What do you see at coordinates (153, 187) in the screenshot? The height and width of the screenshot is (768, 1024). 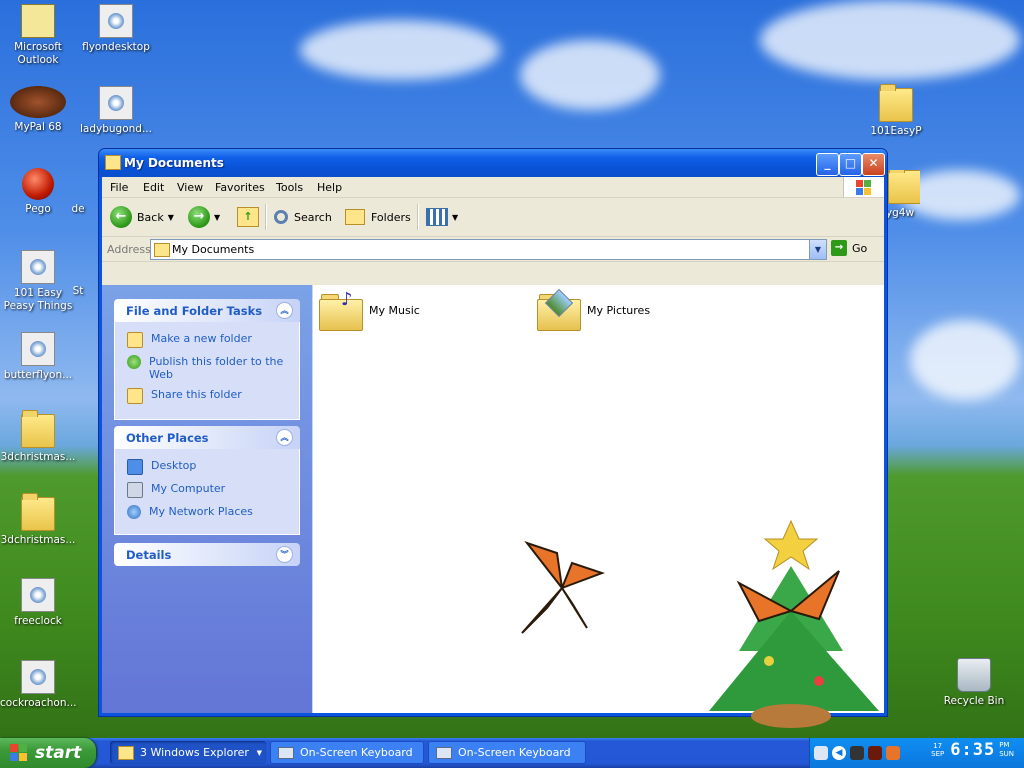 I see `menu-edit: Edit` at bounding box center [153, 187].